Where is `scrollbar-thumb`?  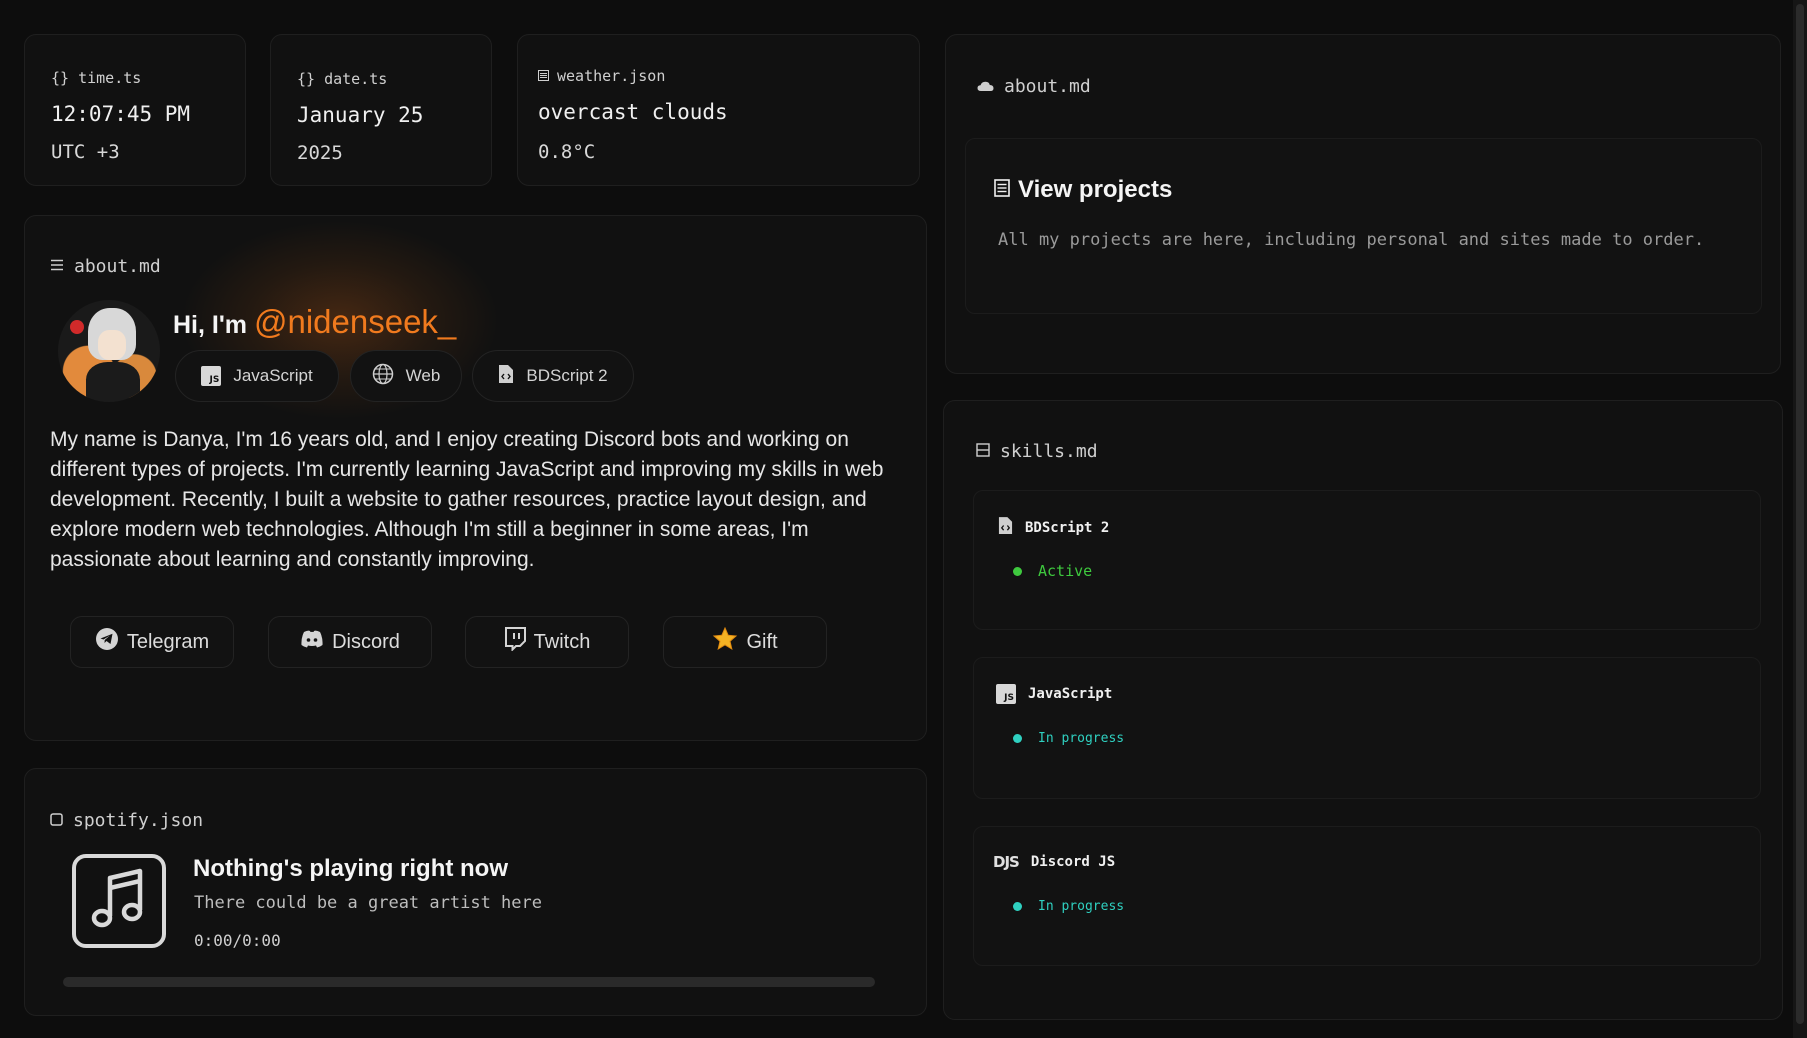 scrollbar-thumb is located at coordinates (1800, 514).